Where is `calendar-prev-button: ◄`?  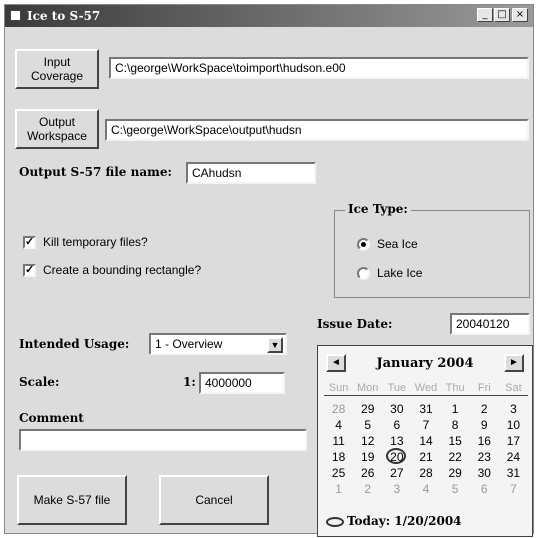 calendar-prev-button: ◄ is located at coordinates (336, 363).